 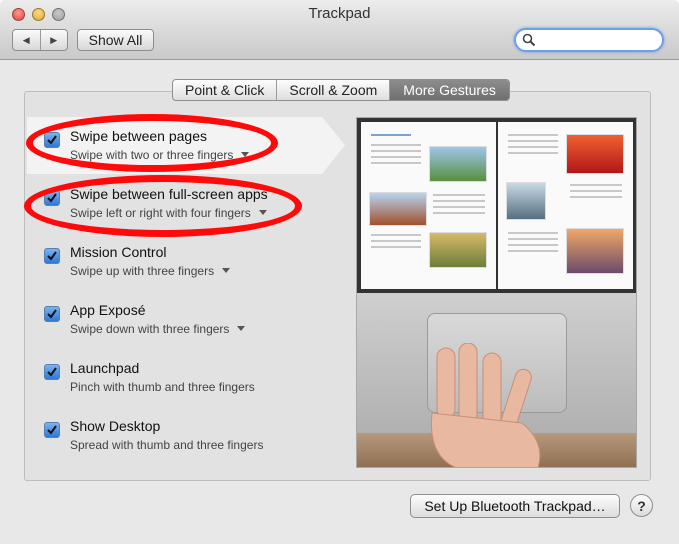 What do you see at coordinates (108, 310) in the screenshot?
I see `gesture-label: App Exposé` at bounding box center [108, 310].